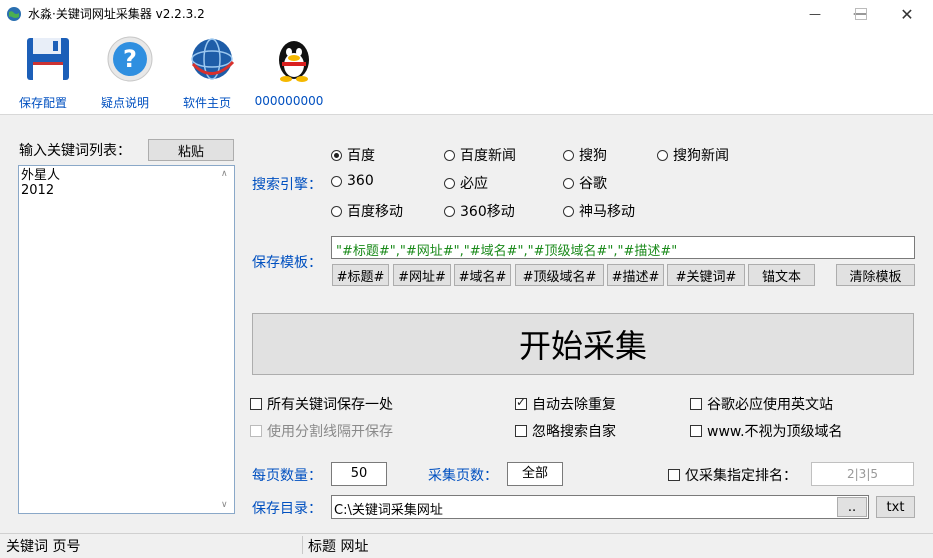  Describe the element at coordinates (623, 247) in the screenshot. I see `template-input: "#标题#","#网址#","#域名#","#顶级域名#","#描述#"` at that location.